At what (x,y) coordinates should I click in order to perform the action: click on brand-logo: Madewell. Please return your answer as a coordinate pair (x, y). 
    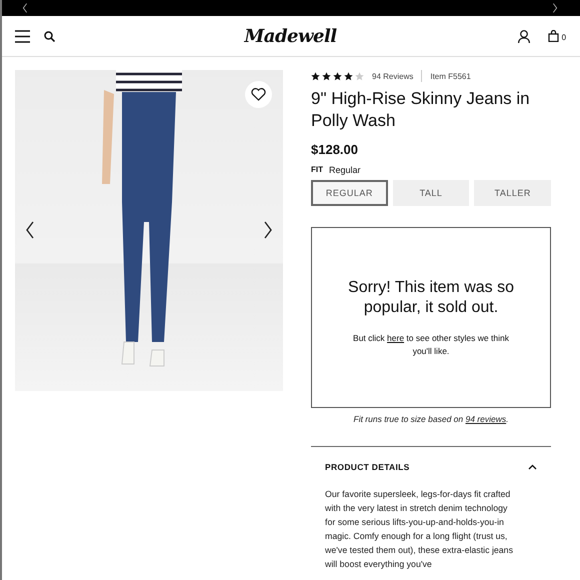
    Looking at the image, I should click on (290, 36).